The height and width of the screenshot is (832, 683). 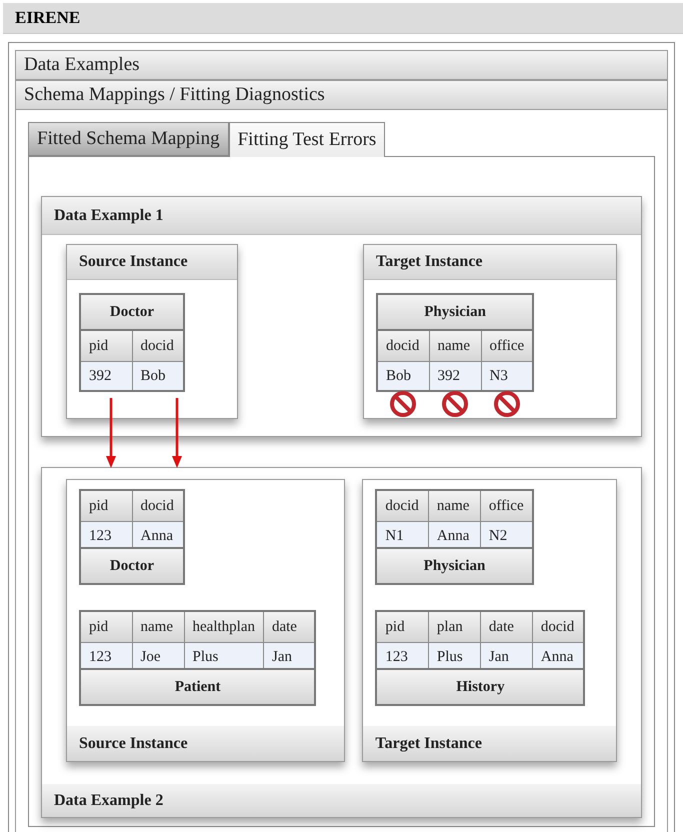 I want to click on accordion-header: Schema Mappings / Fitting Diagnostics, so click(x=341, y=95).